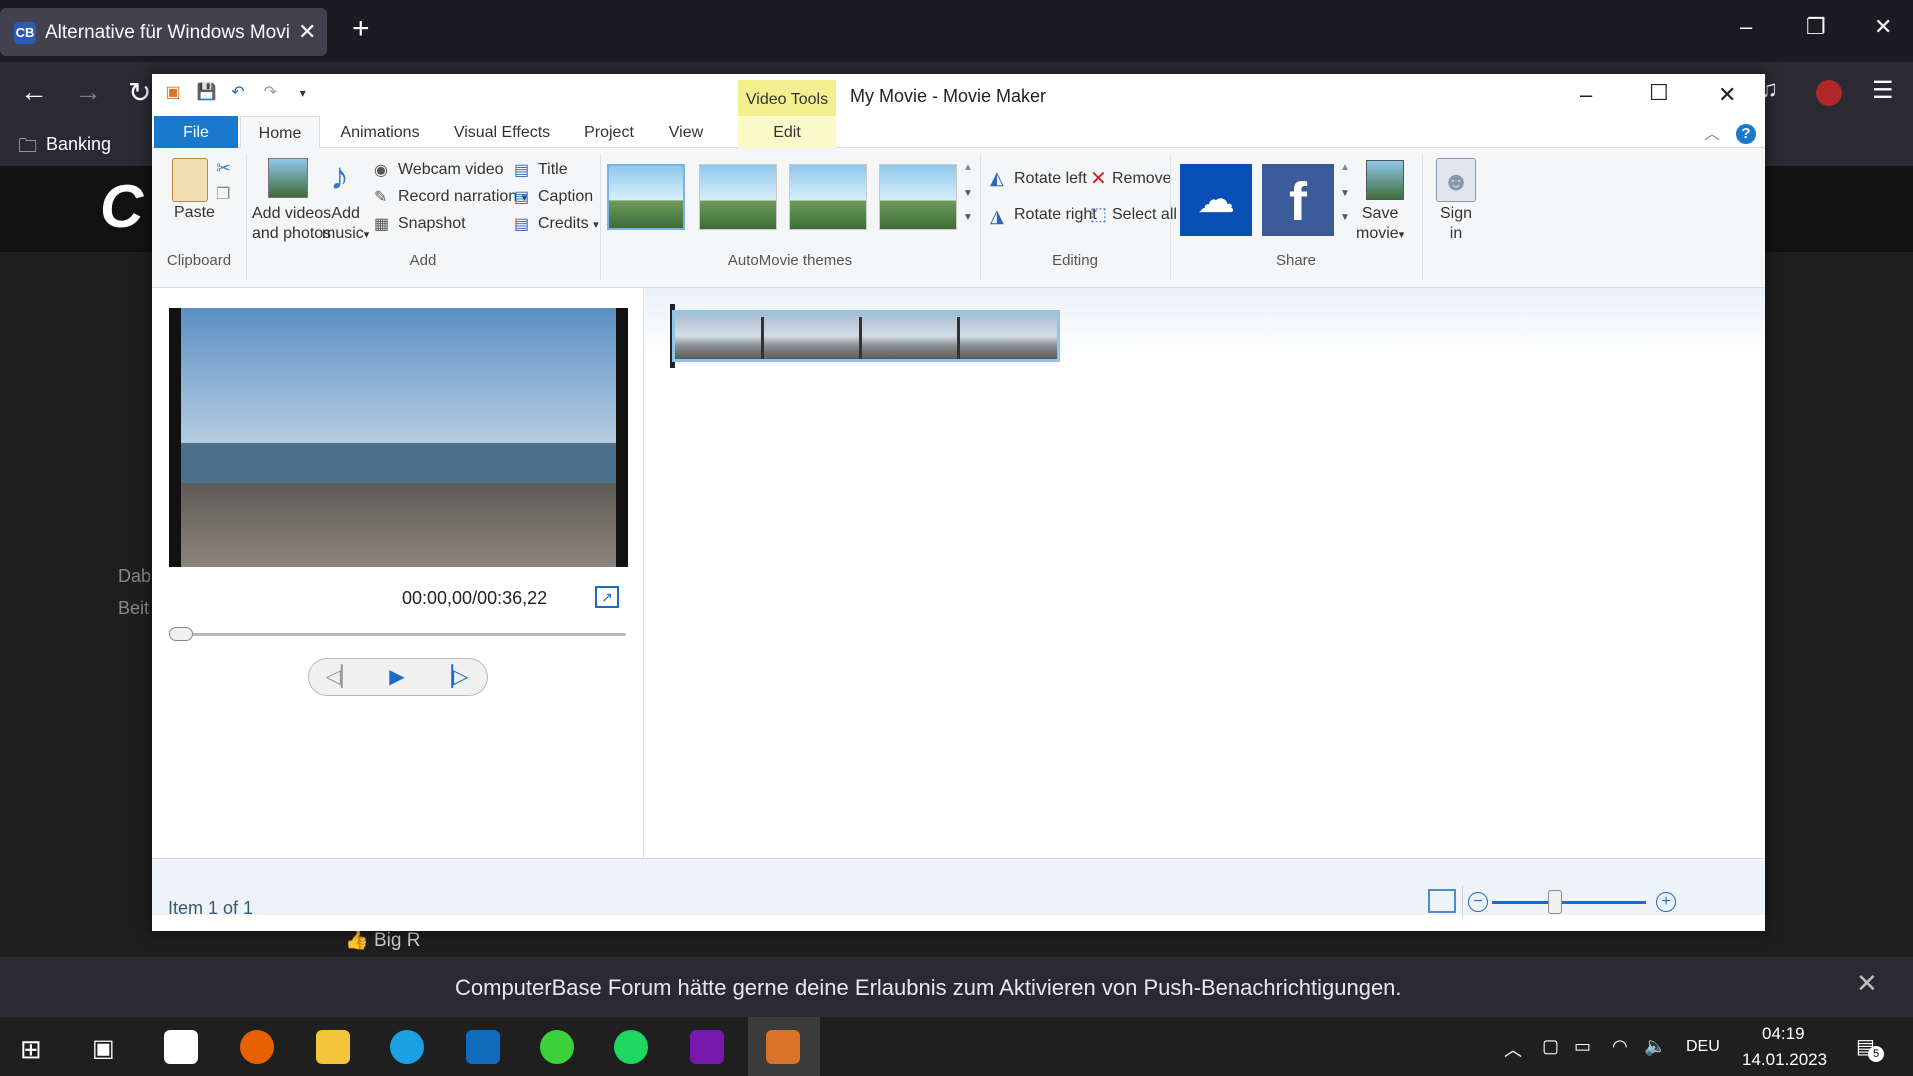  Describe the element at coordinates (1746, 27) in the screenshot. I see `browser-minimize-icon: –` at that location.